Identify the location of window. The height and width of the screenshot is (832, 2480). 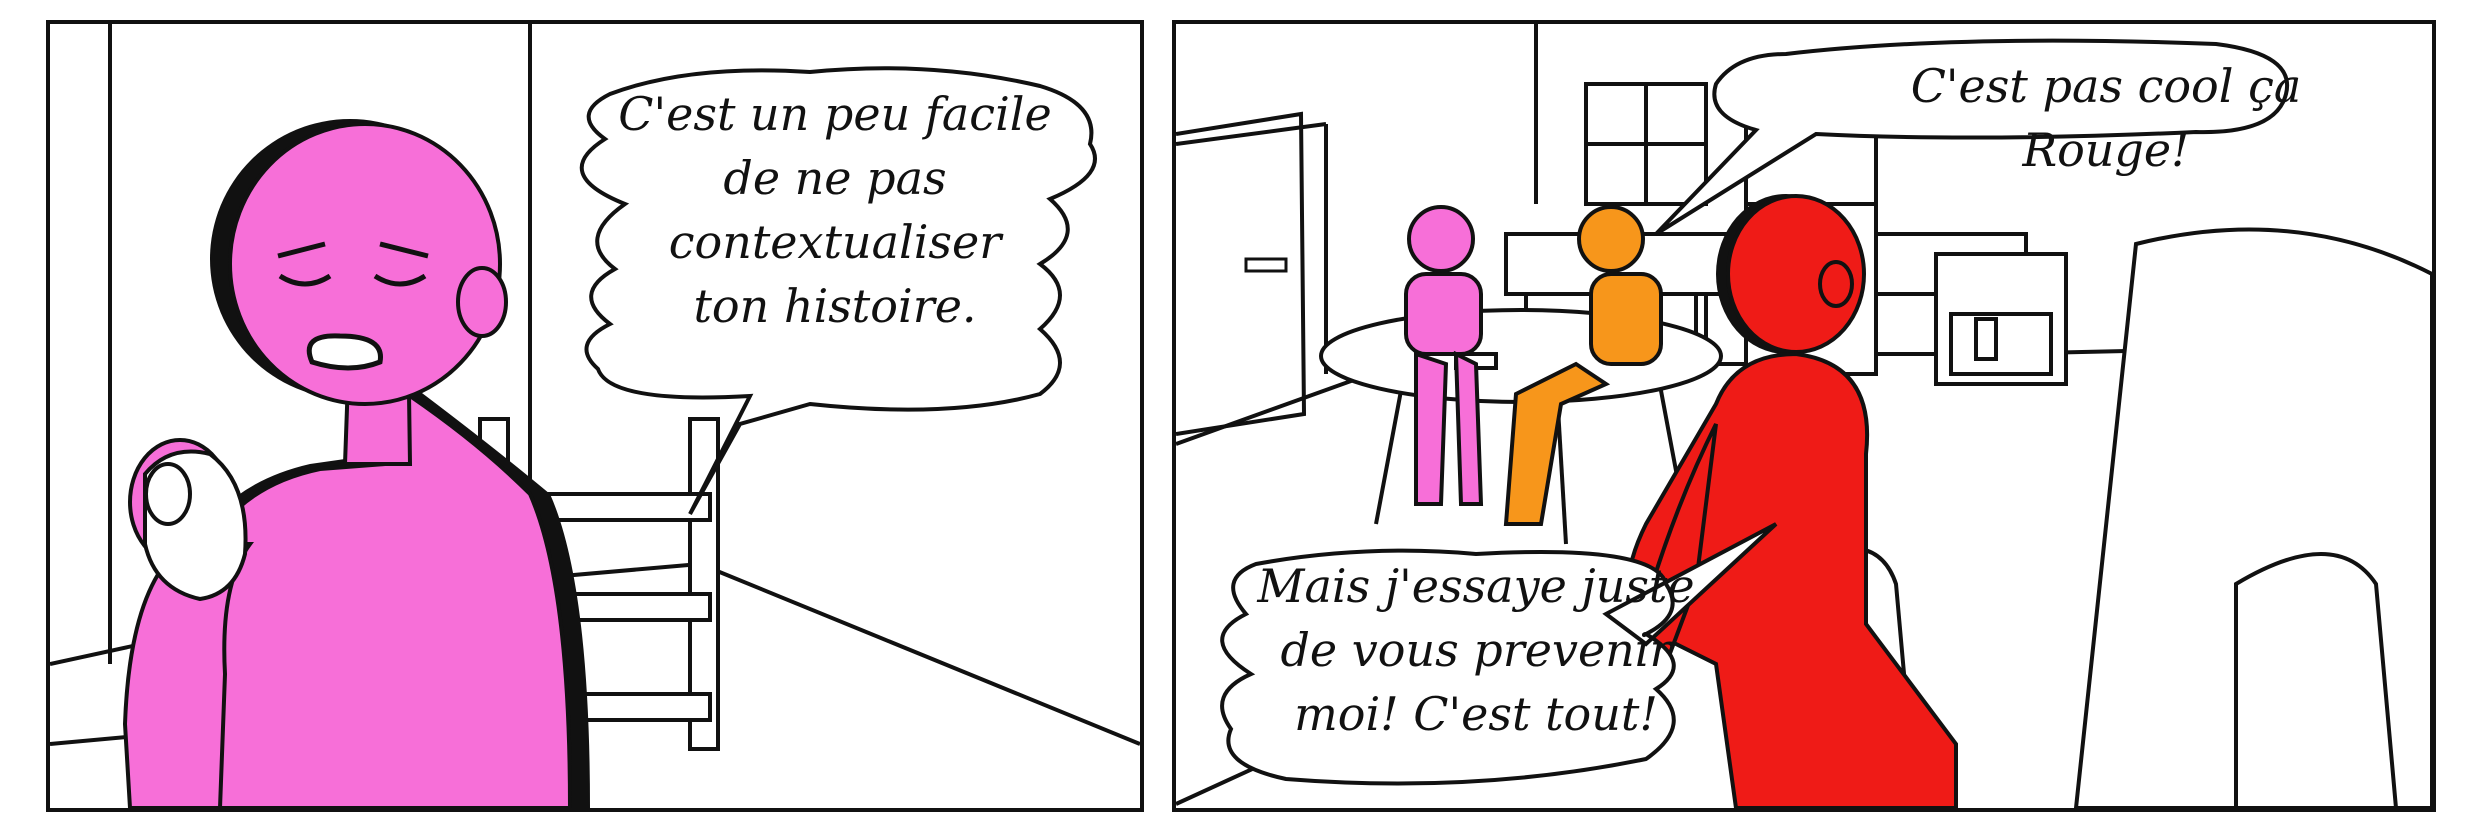
(1646, 144).